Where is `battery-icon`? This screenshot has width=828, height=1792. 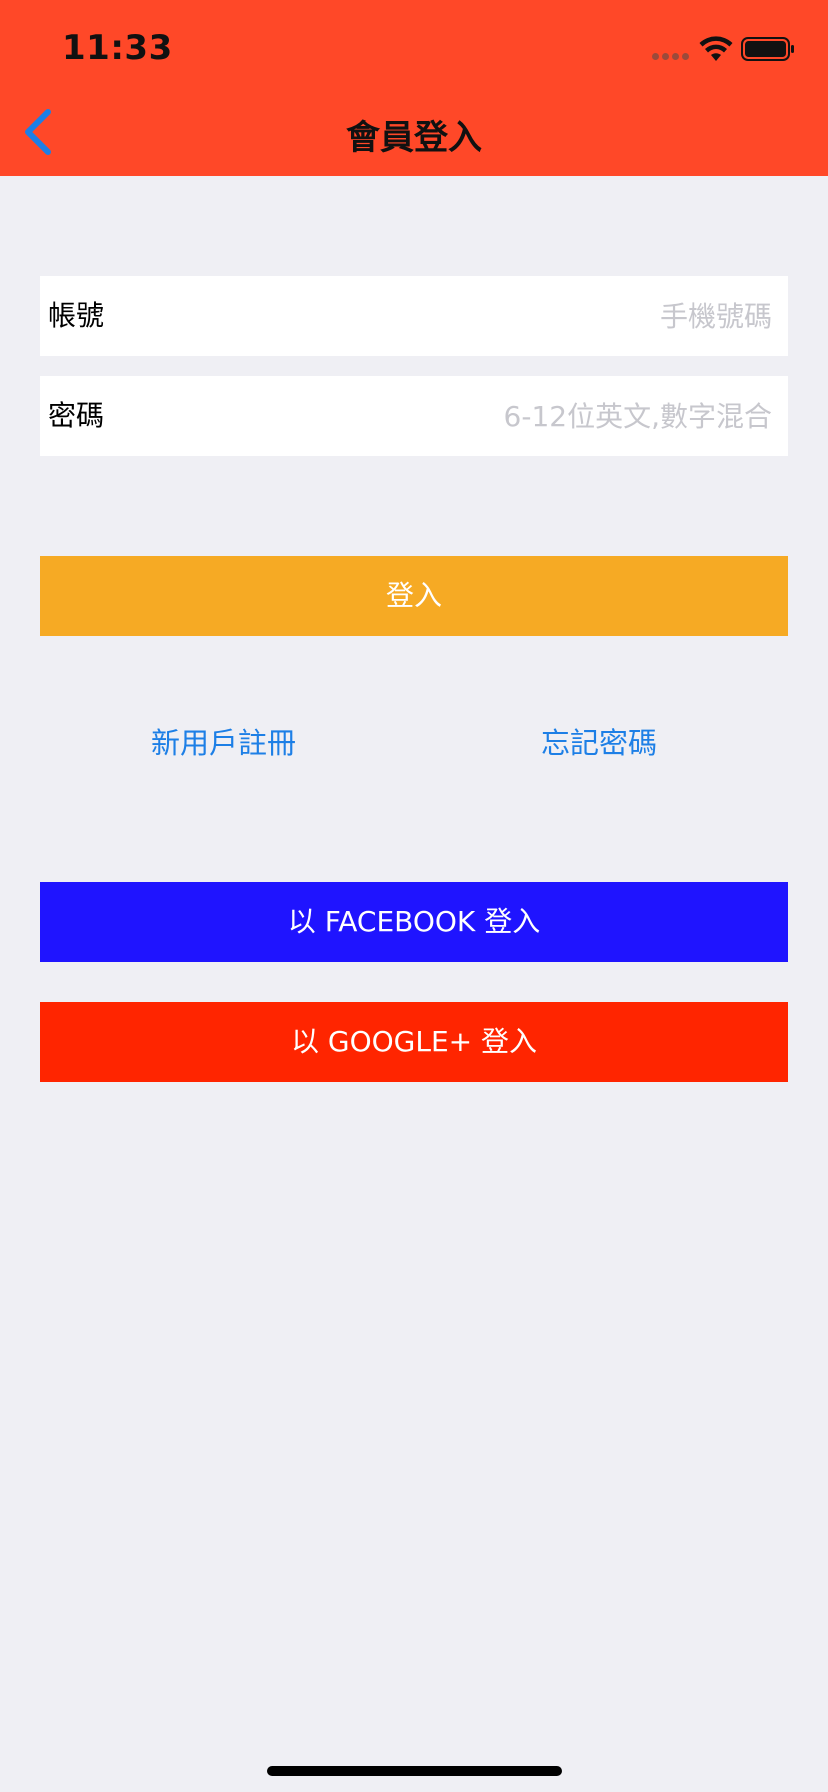 battery-icon is located at coordinates (767, 49).